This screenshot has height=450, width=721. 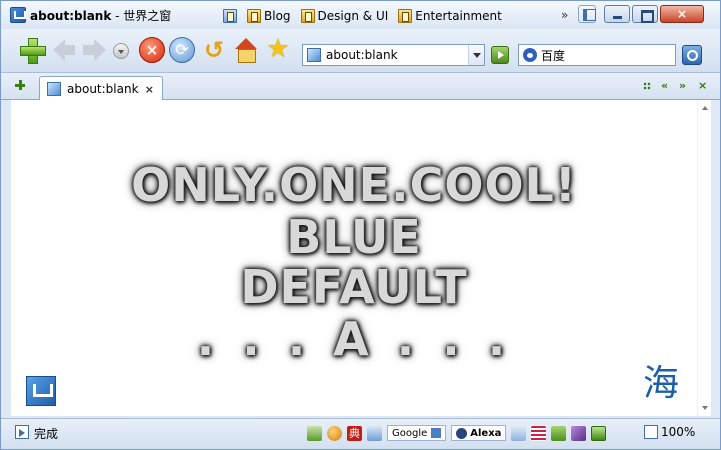 I want to click on search-box: 百度, so click(x=597, y=55).